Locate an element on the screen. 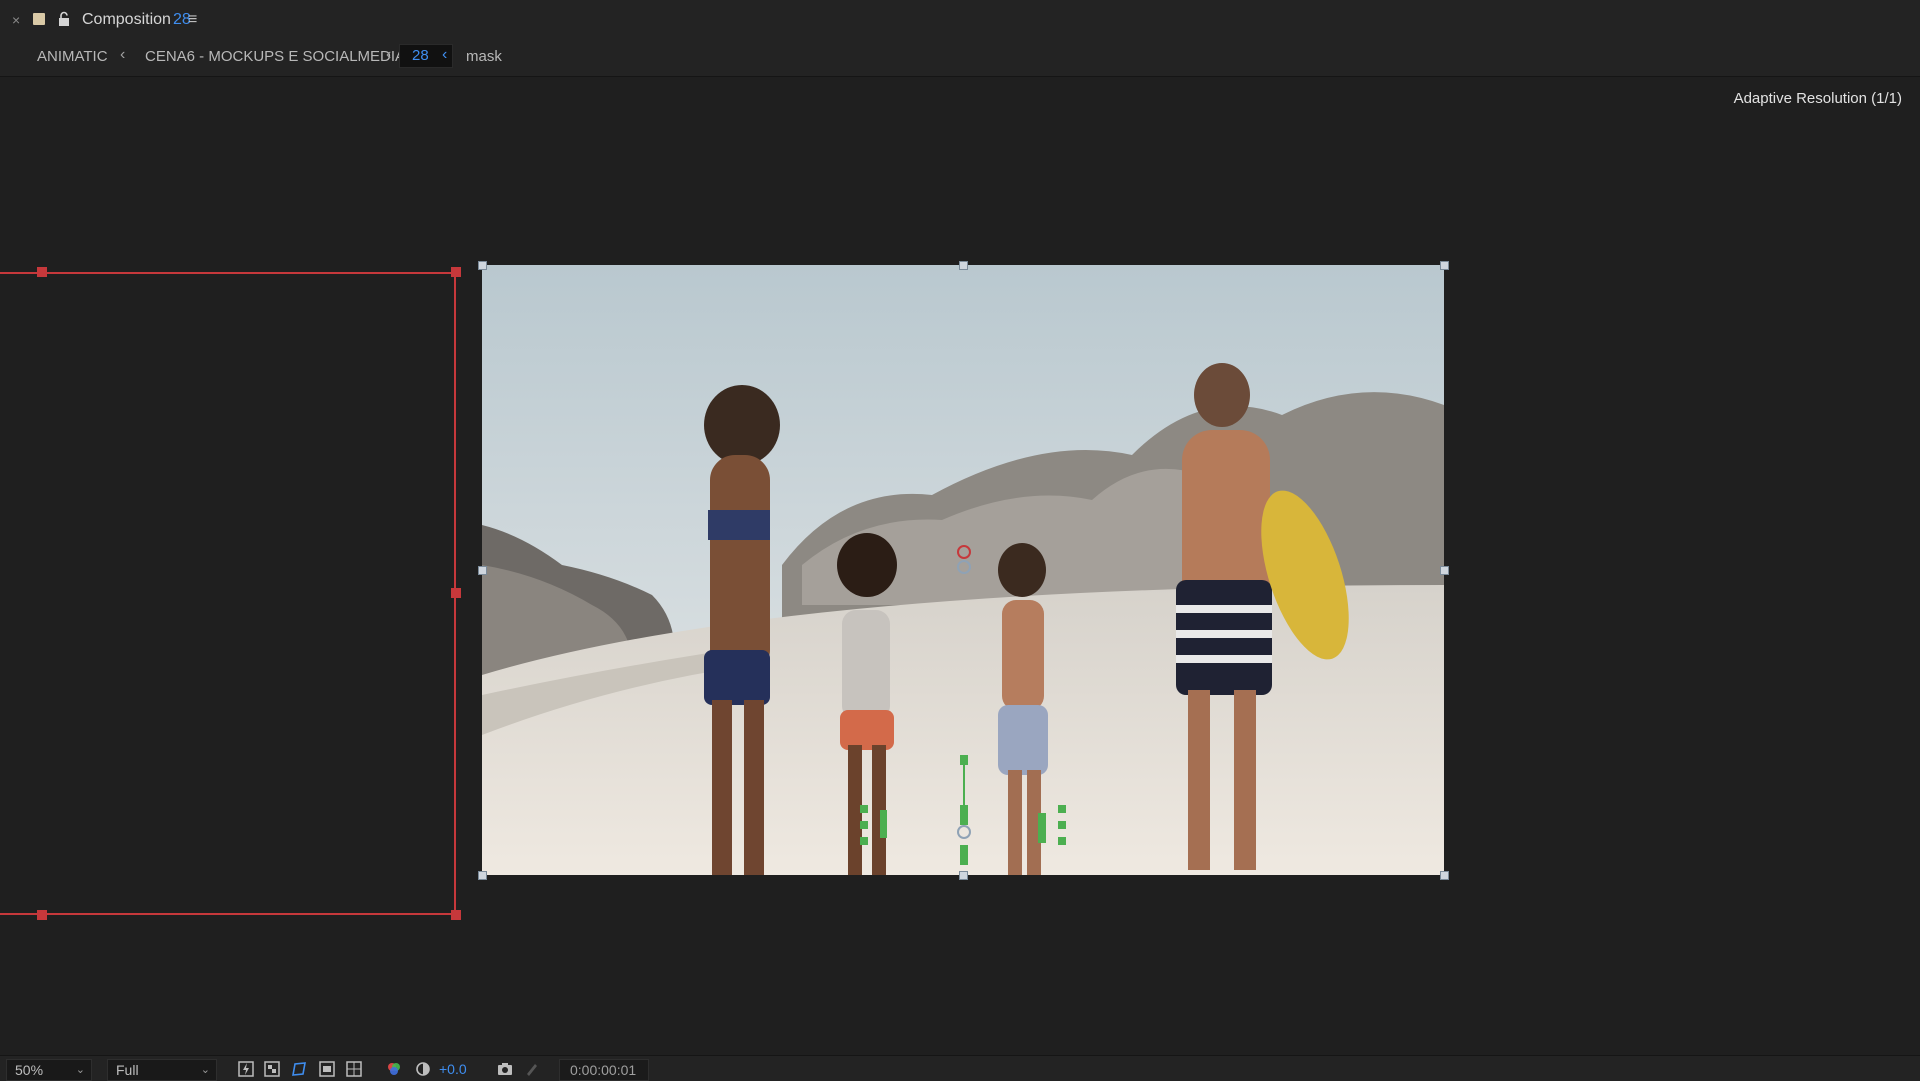 The image size is (1920, 1081). lock-icon is located at coordinates (64, 19).